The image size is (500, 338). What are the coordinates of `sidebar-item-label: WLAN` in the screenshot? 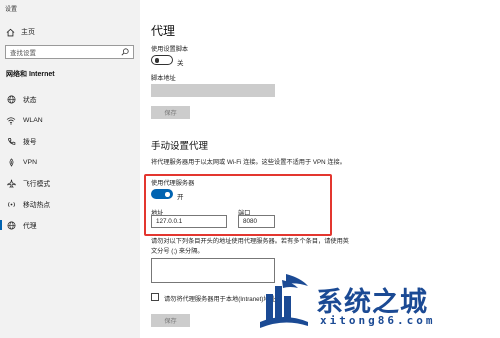 It's located at (33, 120).